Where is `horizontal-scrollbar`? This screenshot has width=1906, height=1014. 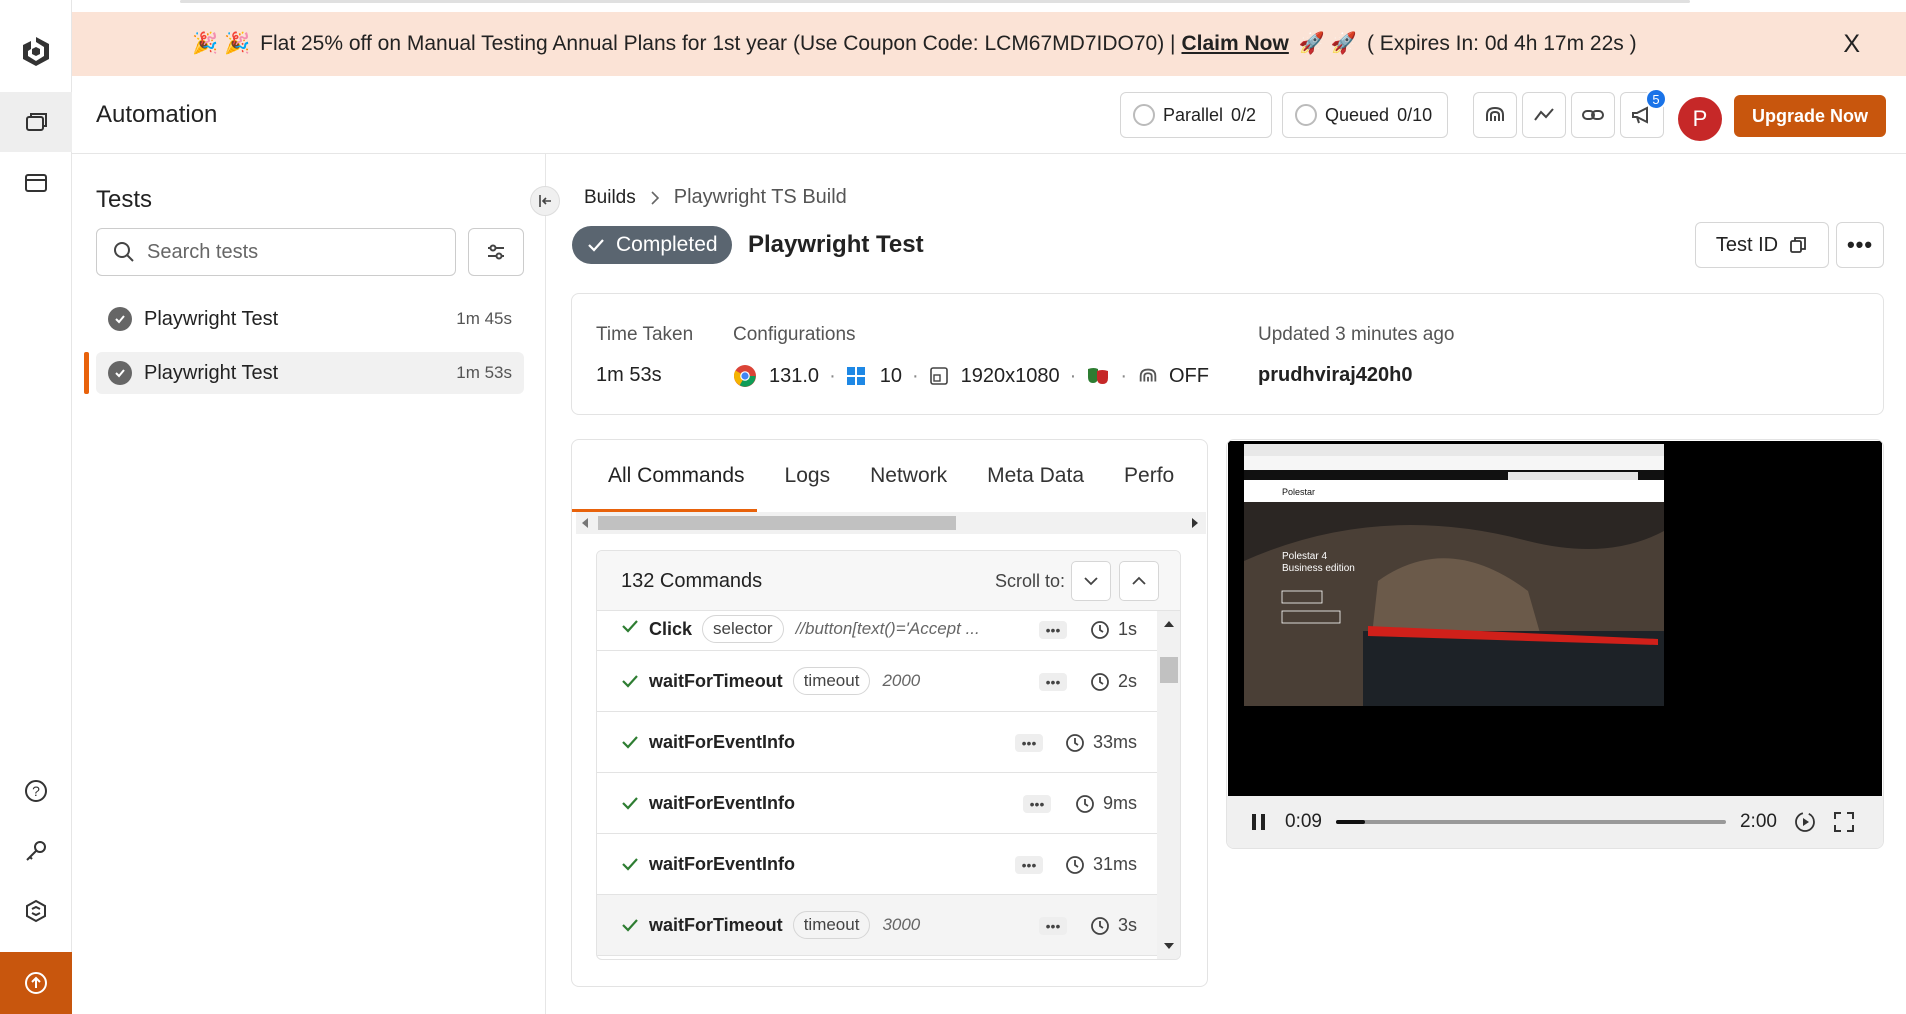 horizontal-scrollbar is located at coordinates (891, 523).